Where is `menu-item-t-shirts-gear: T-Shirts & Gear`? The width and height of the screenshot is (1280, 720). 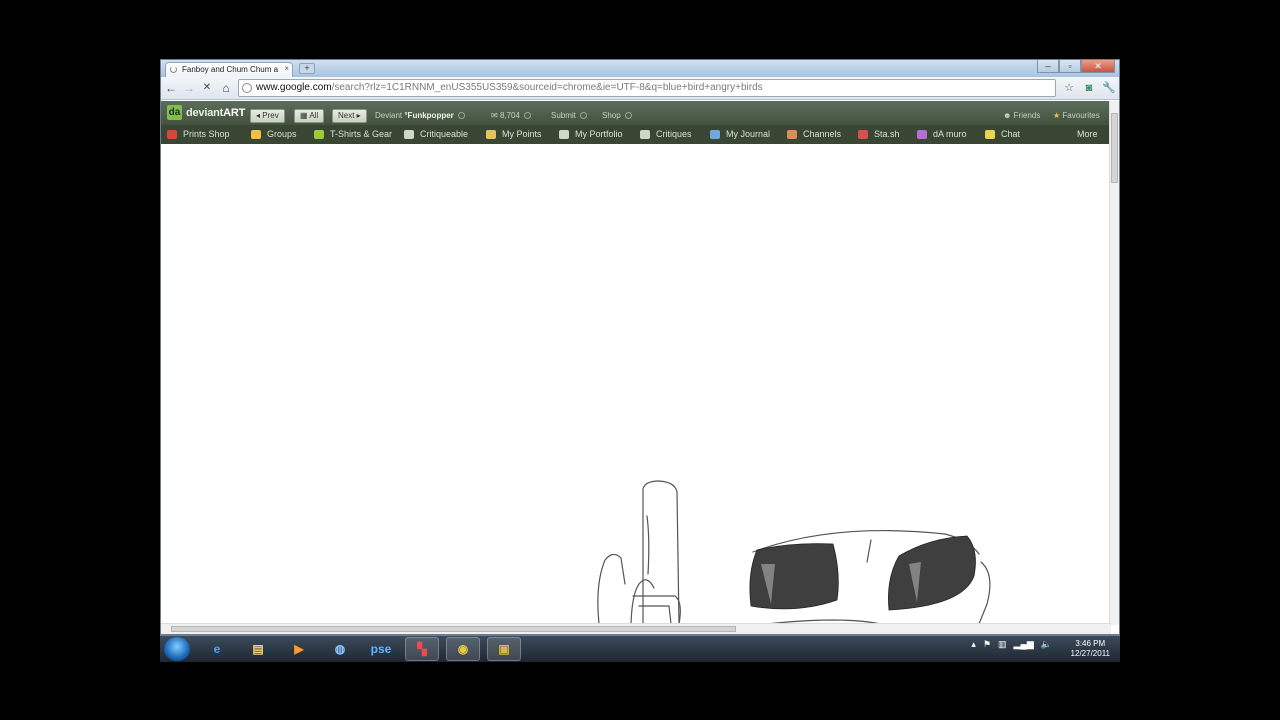 menu-item-t-shirts-gear: T-Shirts & Gear is located at coordinates (353, 134).